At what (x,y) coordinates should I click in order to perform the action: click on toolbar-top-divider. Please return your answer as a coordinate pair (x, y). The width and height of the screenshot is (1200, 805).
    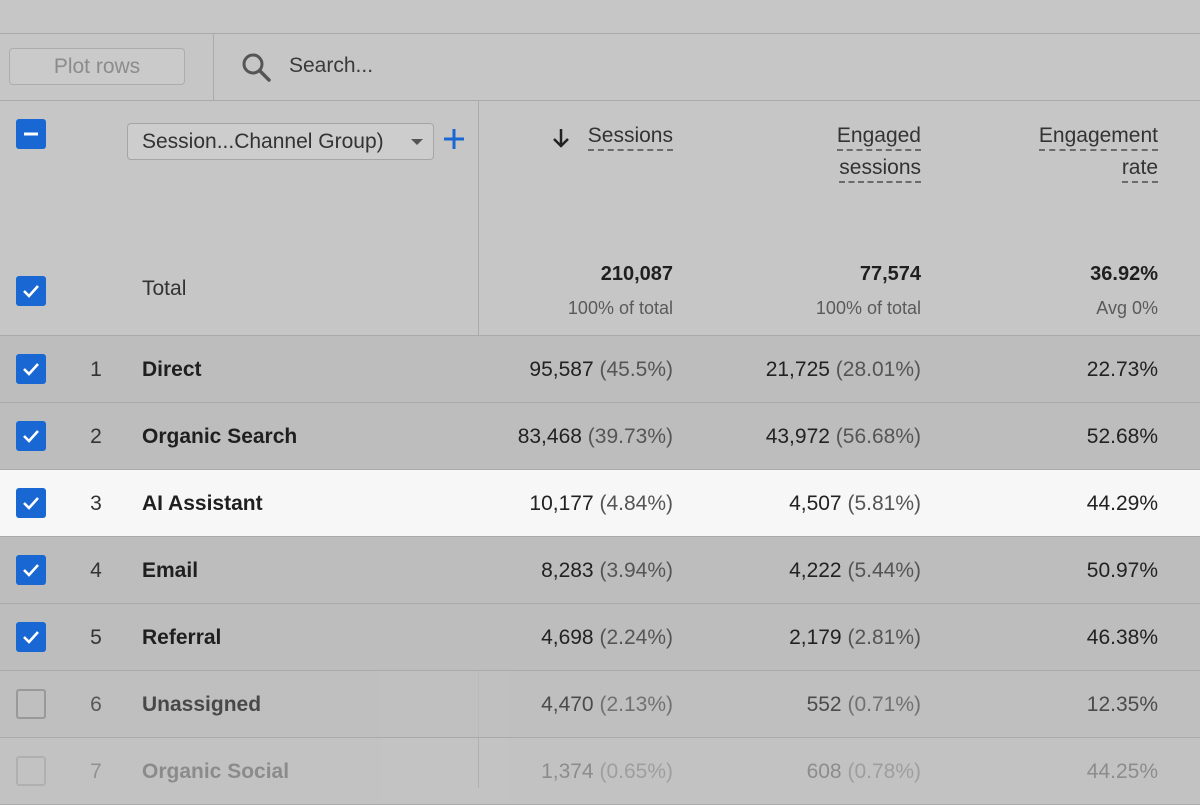
    Looking at the image, I should click on (600, 33).